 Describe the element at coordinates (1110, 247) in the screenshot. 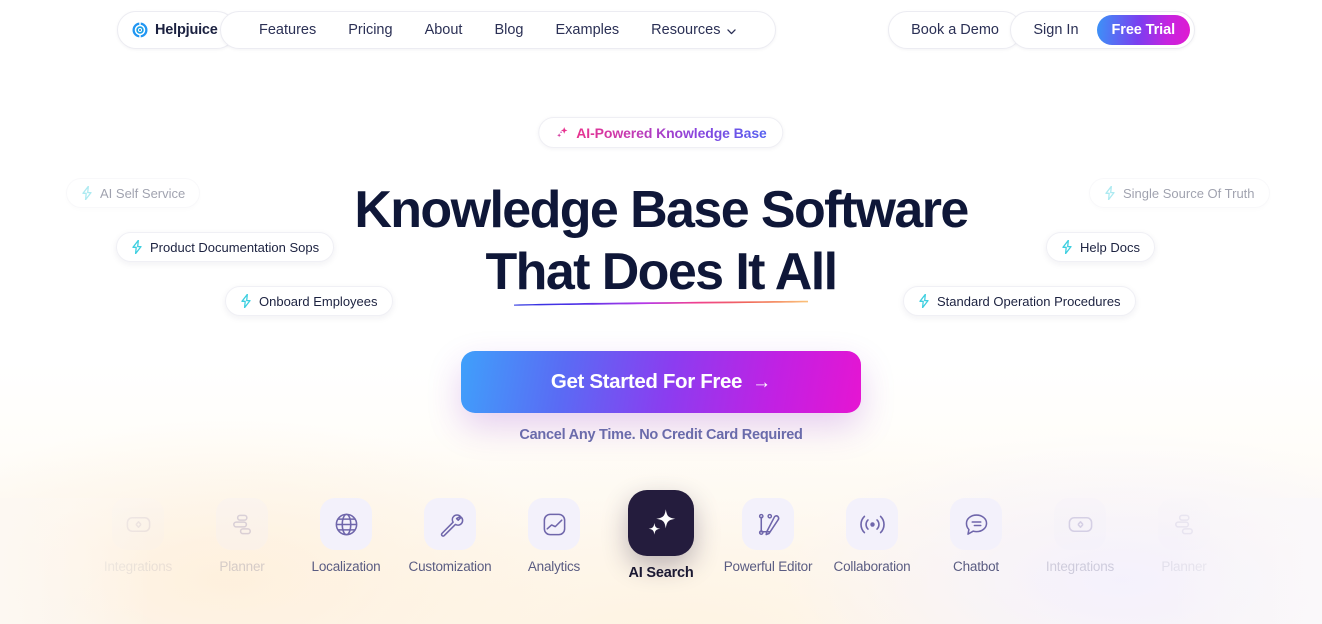

I see `floating-pill-label: Help Docs` at that location.